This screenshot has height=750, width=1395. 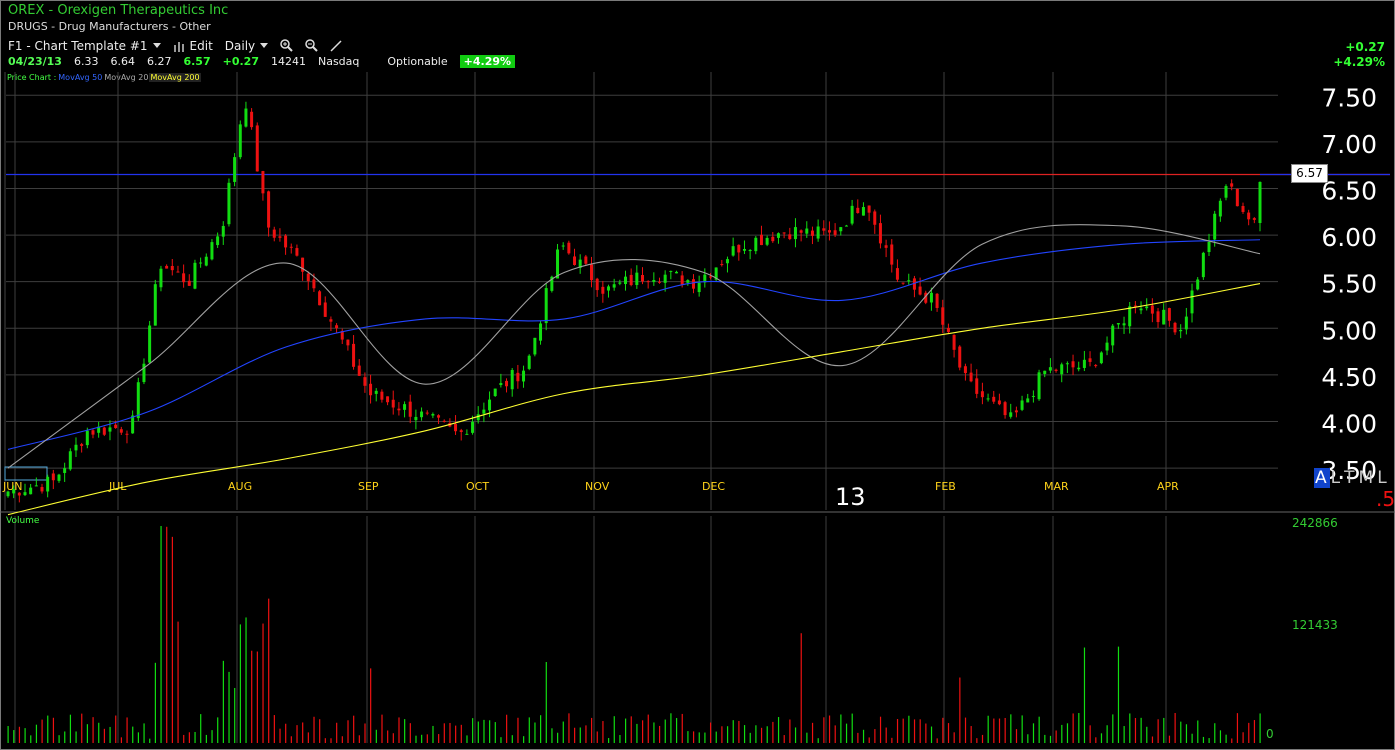 I want to click on timeframe-option-all: A, so click(x=1322, y=478).